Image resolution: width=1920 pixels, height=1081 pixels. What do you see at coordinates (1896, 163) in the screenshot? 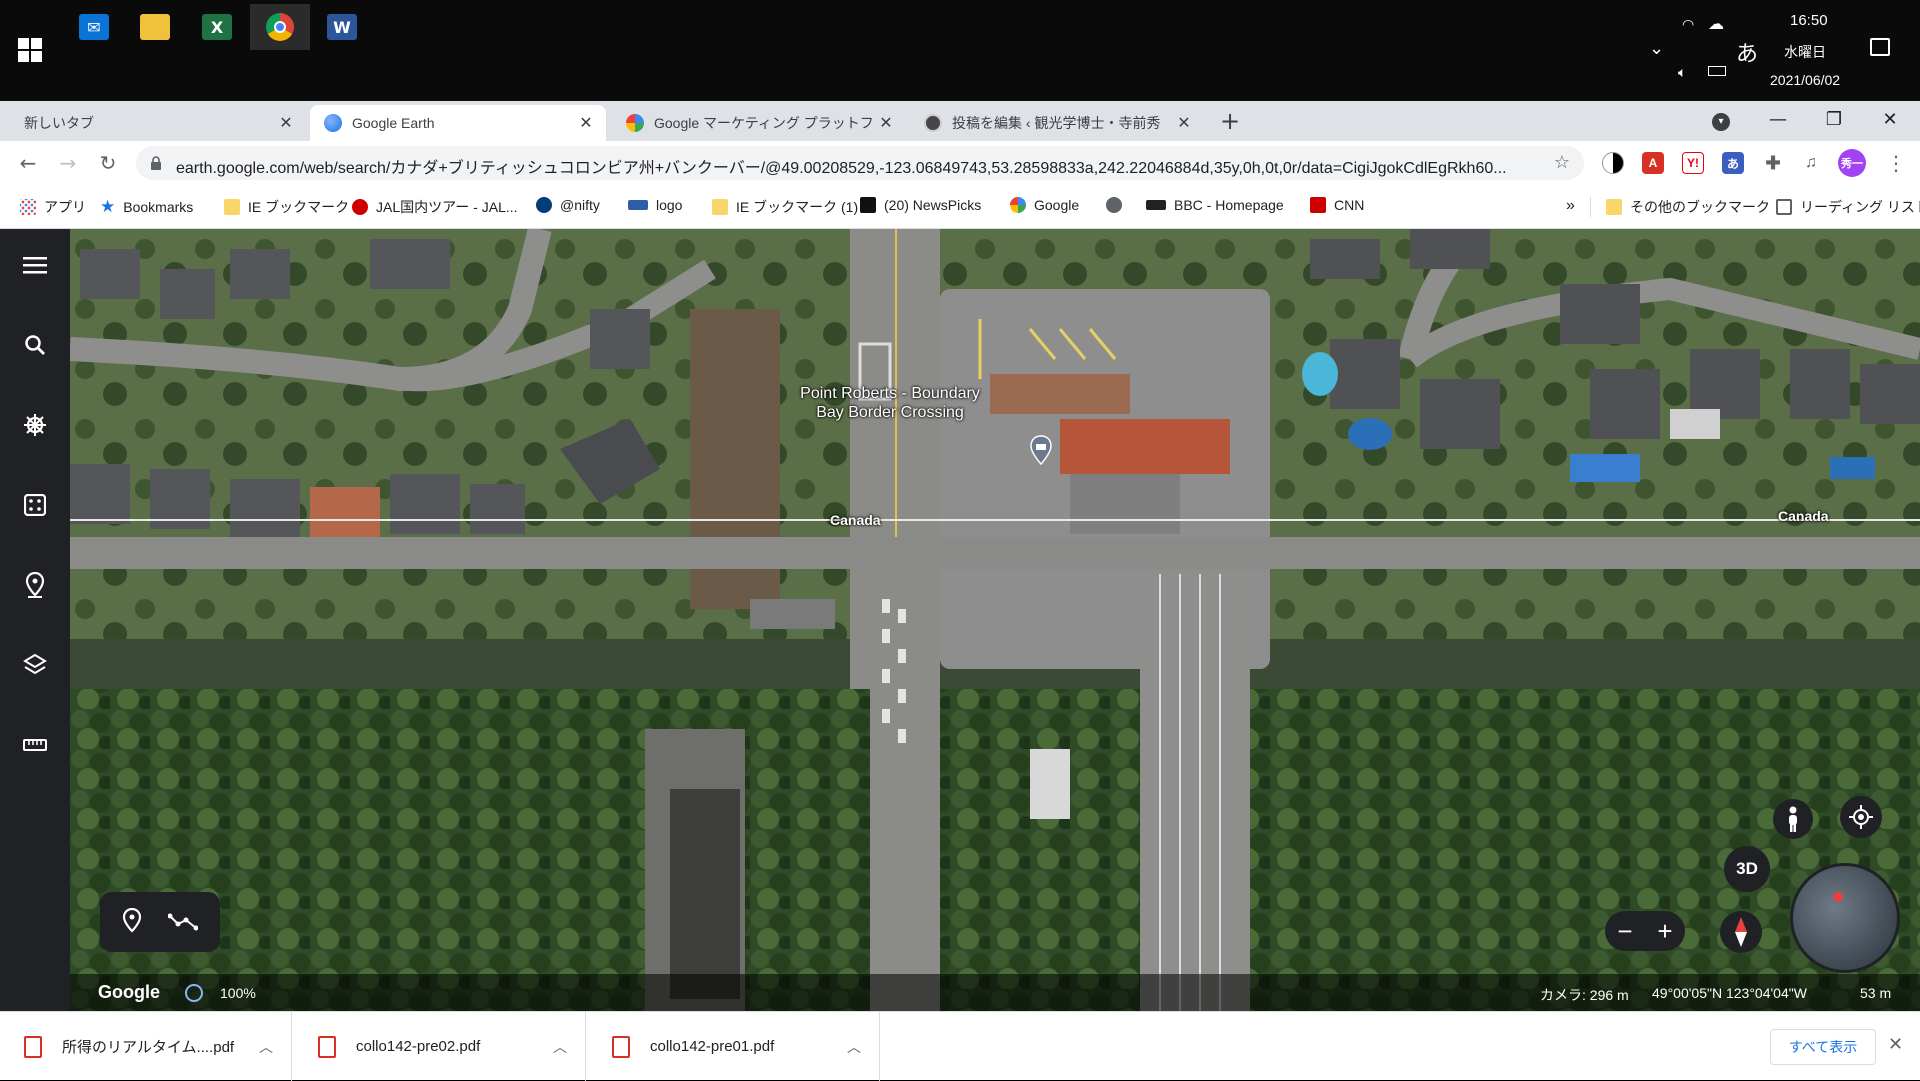
I see `chrome-menu-kebab-icon: ⋮` at bounding box center [1896, 163].